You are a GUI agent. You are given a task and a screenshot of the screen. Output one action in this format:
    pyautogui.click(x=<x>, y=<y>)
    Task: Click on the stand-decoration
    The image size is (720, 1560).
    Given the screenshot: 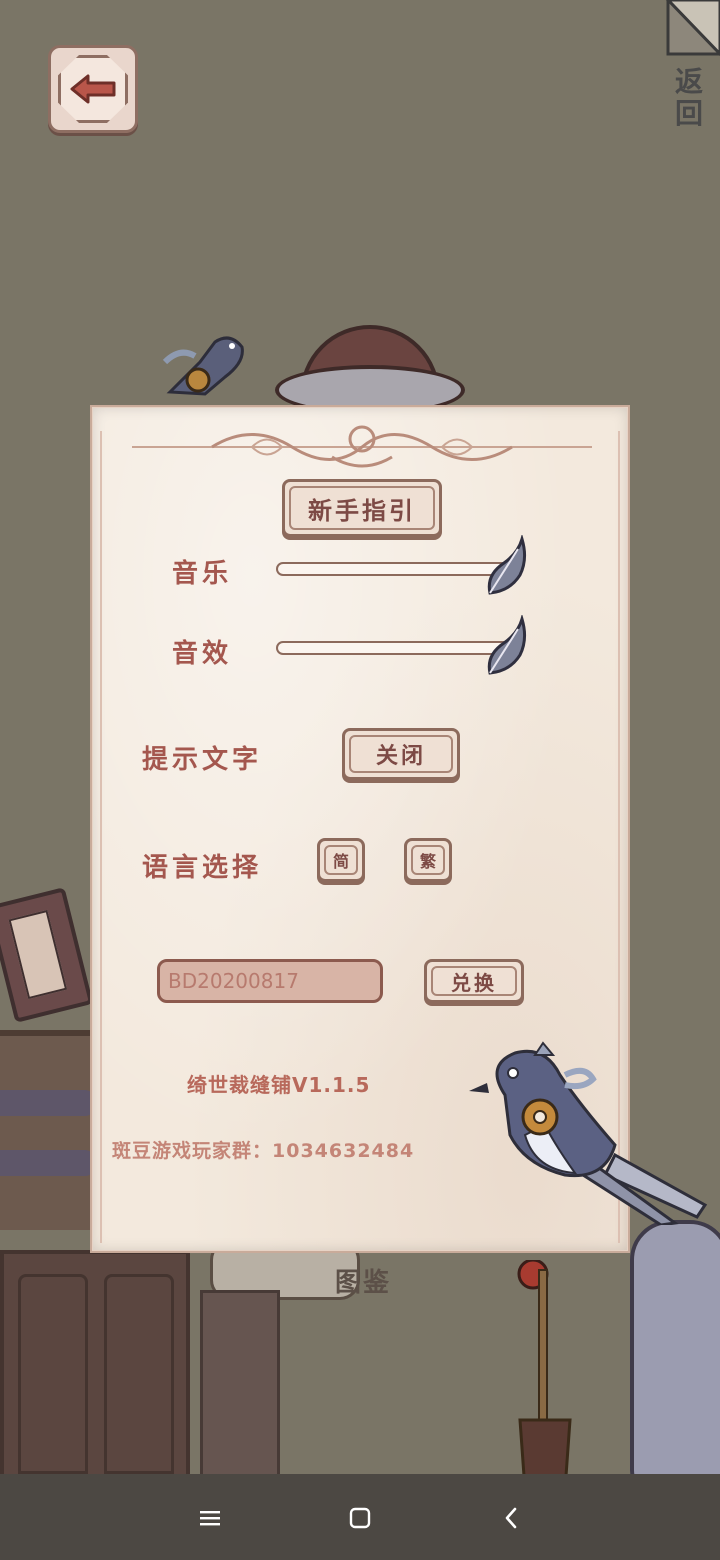 What is the action you would take?
    pyautogui.click(x=544, y=1375)
    